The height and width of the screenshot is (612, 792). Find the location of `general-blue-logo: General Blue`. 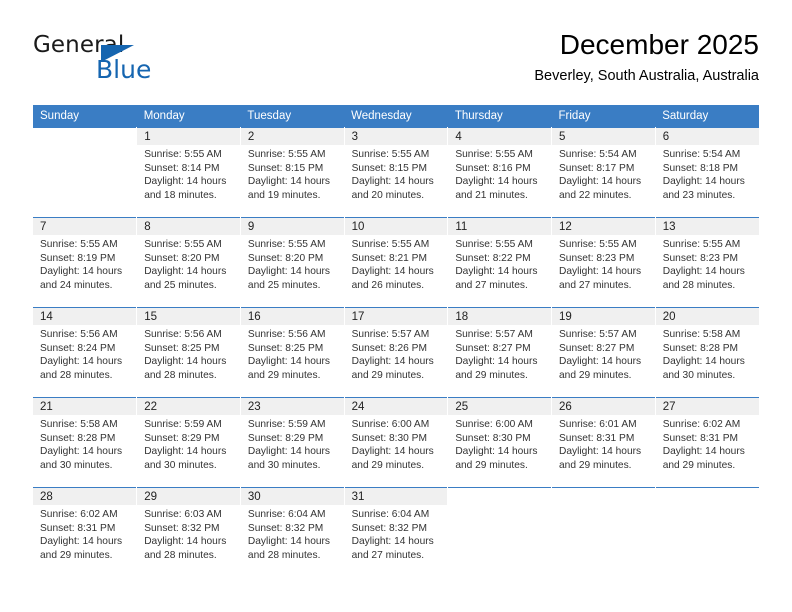

general-blue-logo: General Blue is located at coordinates (183, 60).